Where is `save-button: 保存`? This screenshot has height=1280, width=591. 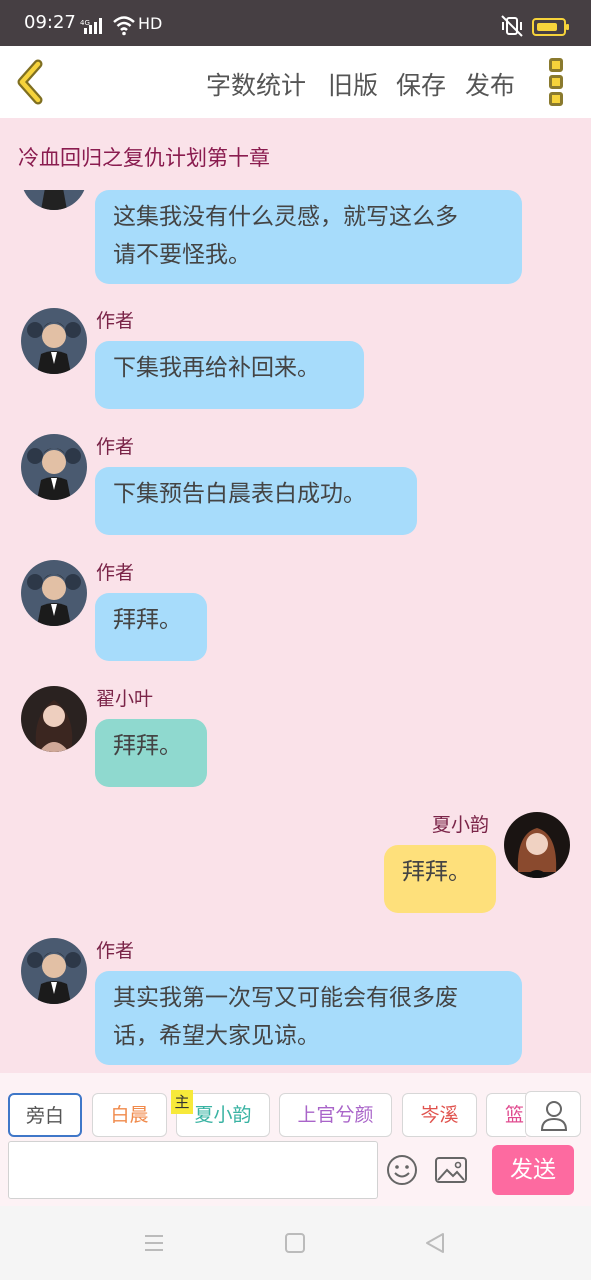
save-button: 保存 is located at coordinates (421, 84).